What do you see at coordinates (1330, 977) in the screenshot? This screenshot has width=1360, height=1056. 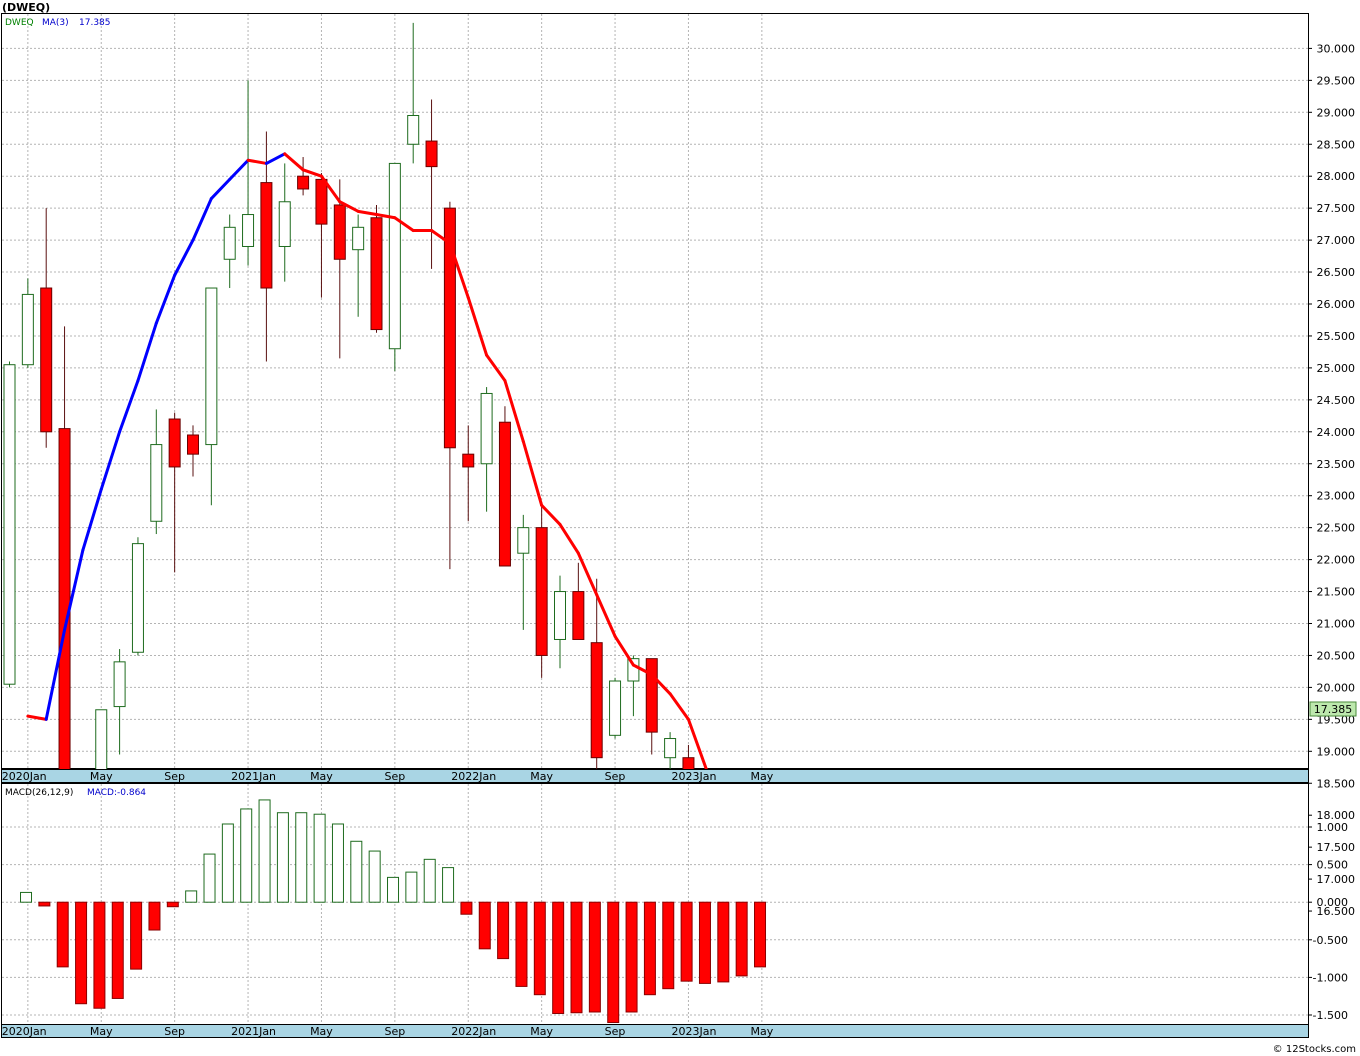 I see `macd-y-tick-label: -1.000` at bounding box center [1330, 977].